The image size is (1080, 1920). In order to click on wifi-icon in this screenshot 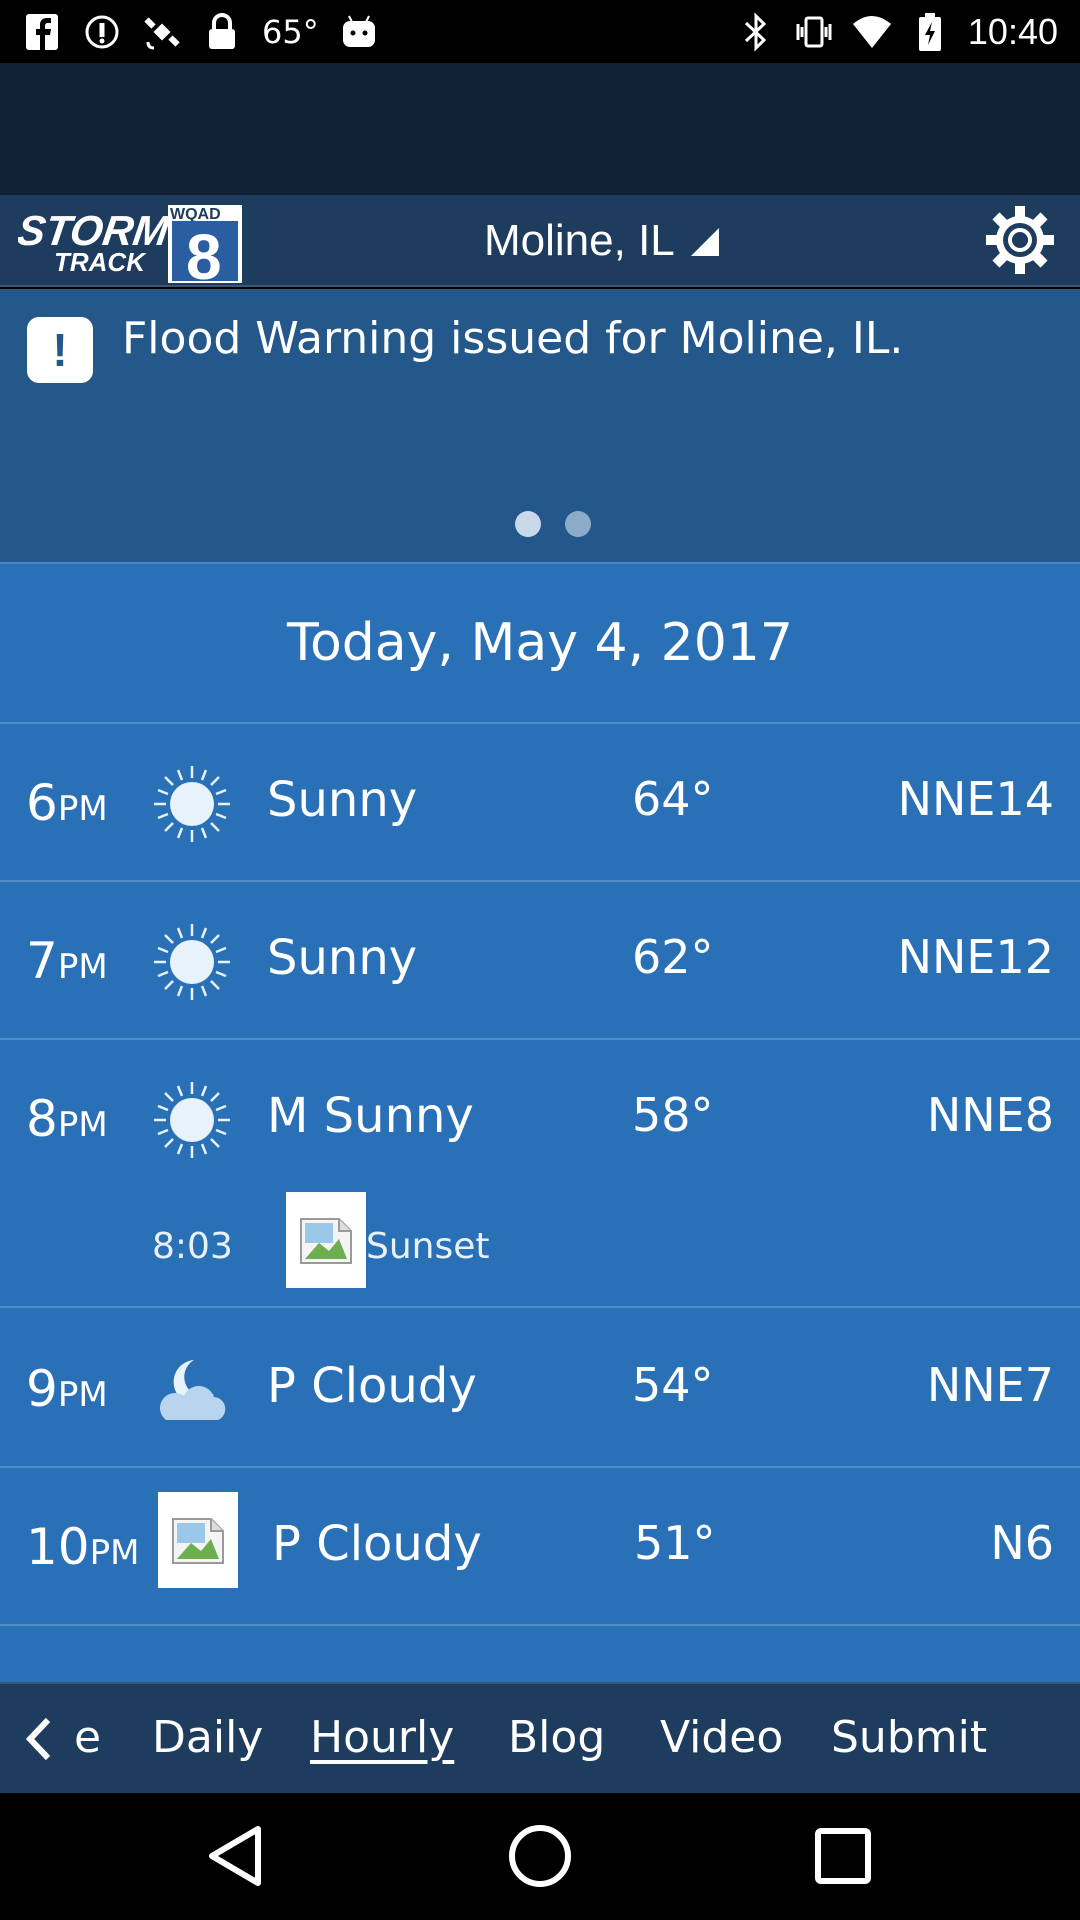, I will do `click(872, 32)`.